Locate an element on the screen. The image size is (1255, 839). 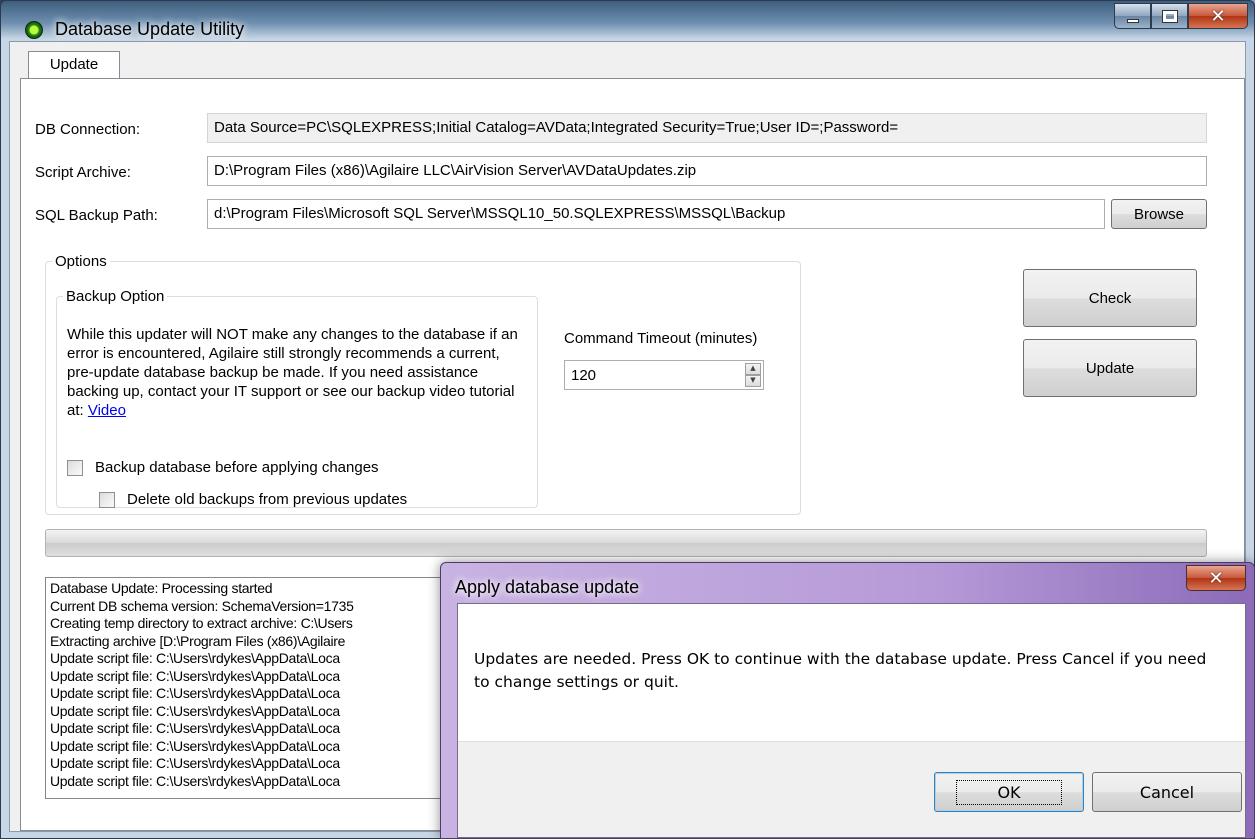
maximize-icon is located at coordinates (1169, 16).